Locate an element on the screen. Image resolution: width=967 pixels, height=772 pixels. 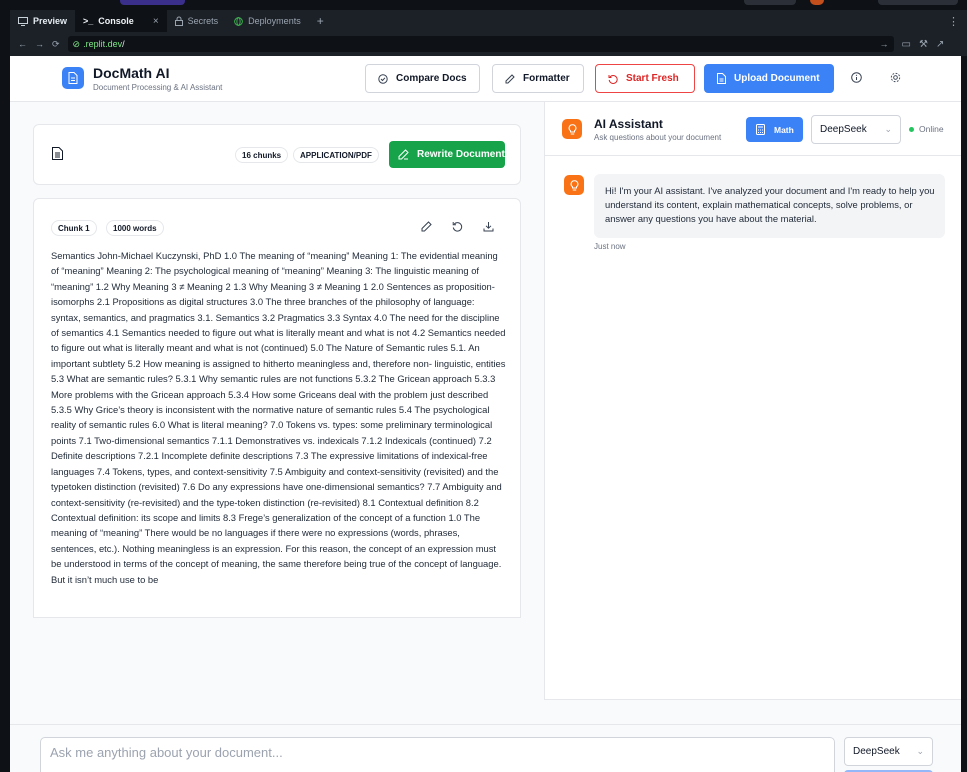
edit-icon is located at coordinates (510, 78).